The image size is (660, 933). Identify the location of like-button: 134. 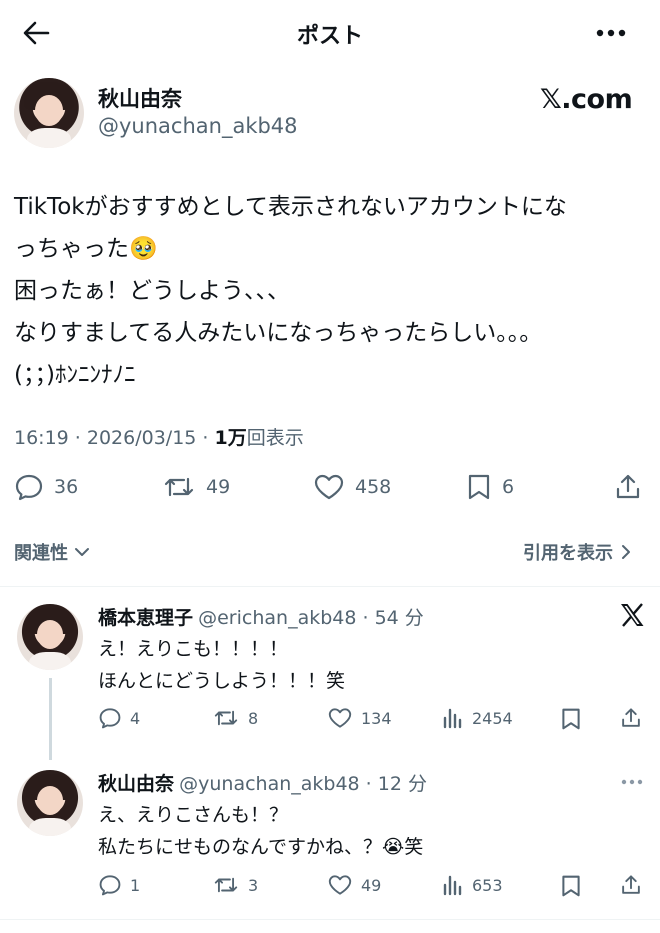
(359, 718).